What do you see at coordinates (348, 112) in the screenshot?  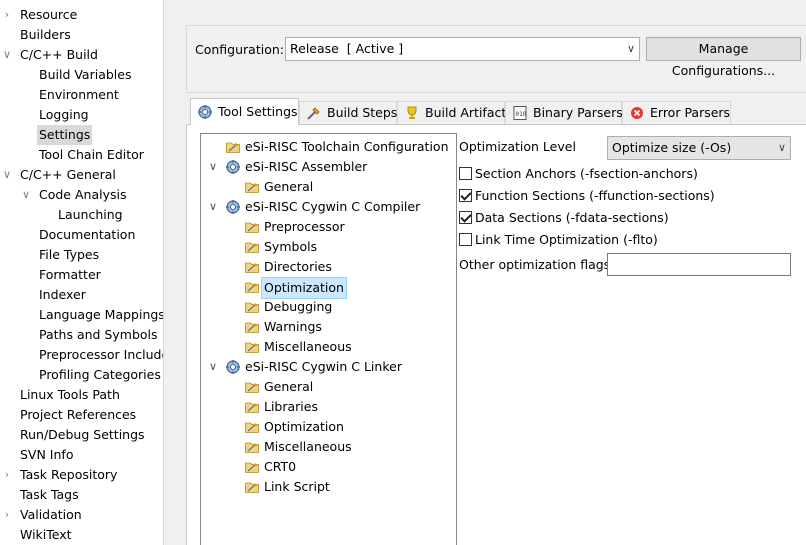 I see `tab-build-steps: Build Steps` at bounding box center [348, 112].